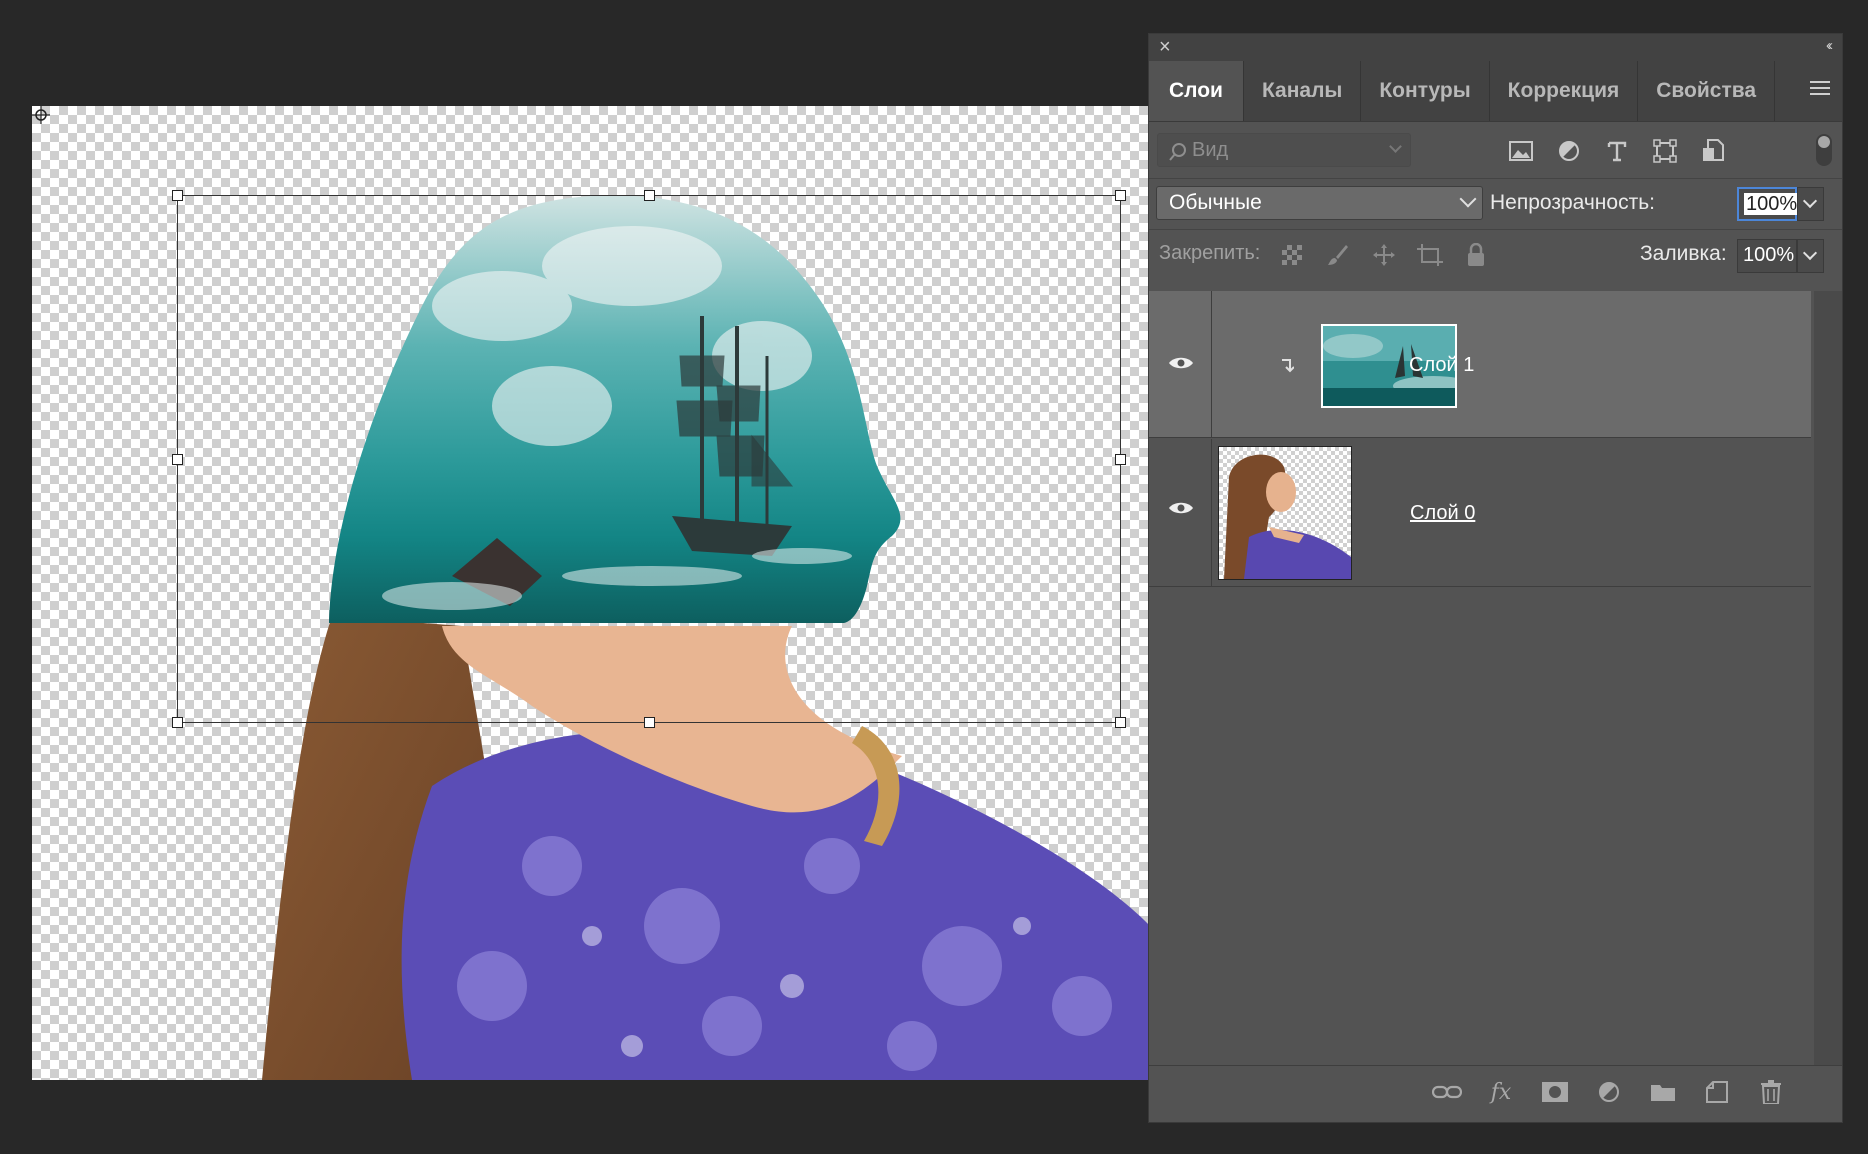 Image resolution: width=1868 pixels, height=1154 pixels. I want to click on lock-artboard-icon, so click(1430, 255).